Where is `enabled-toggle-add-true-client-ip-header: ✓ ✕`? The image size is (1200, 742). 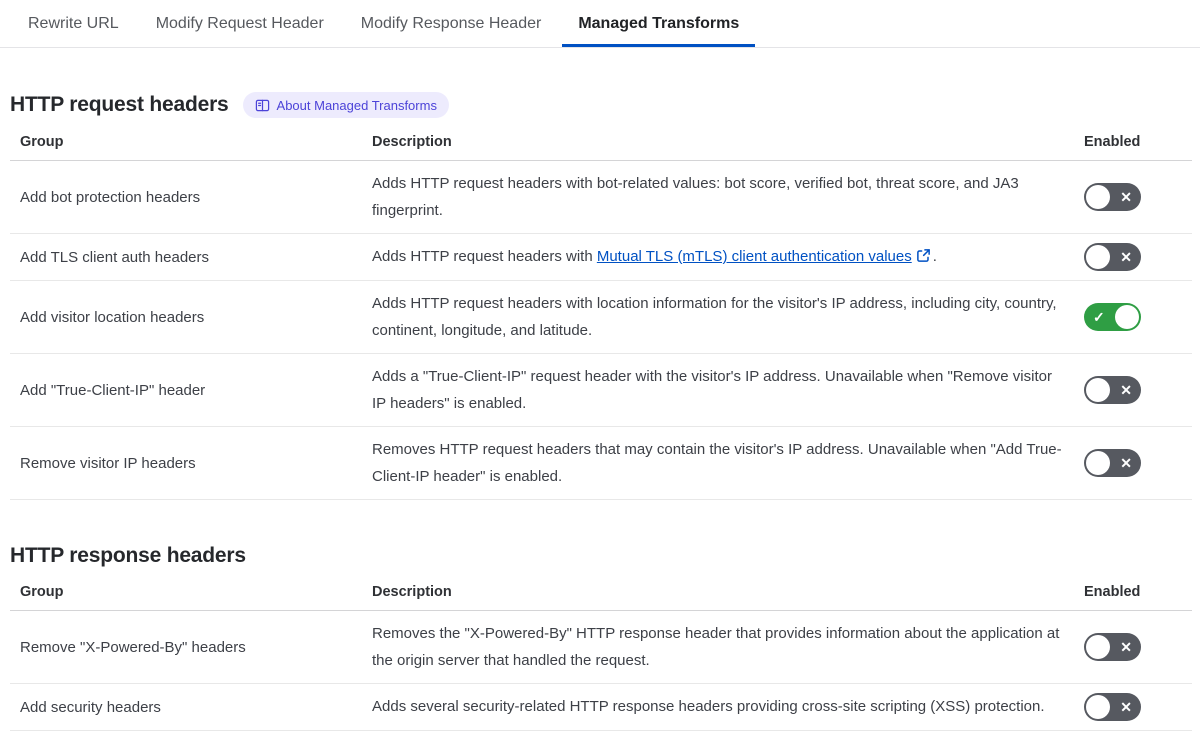 enabled-toggle-add-true-client-ip-header: ✓ ✕ is located at coordinates (1112, 390).